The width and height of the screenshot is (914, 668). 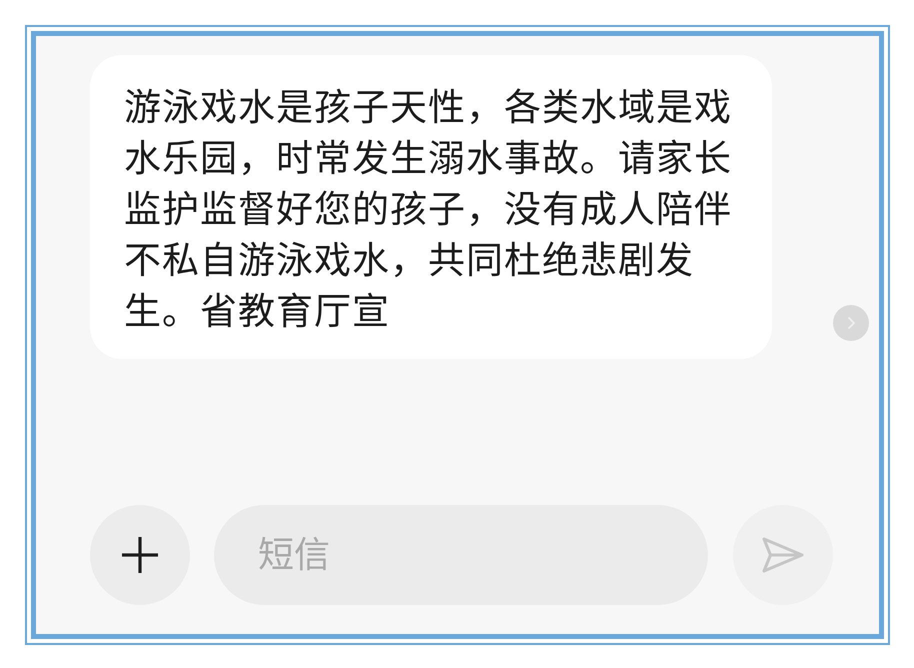 What do you see at coordinates (140, 555) in the screenshot?
I see `plus-icon` at bounding box center [140, 555].